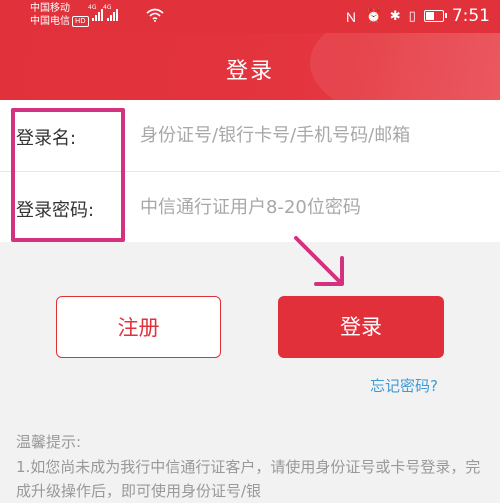 This screenshot has width=500, height=503. I want to click on status-right: Ｎ ⏰ ✱ ▯ 7:51, so click(417, 16).